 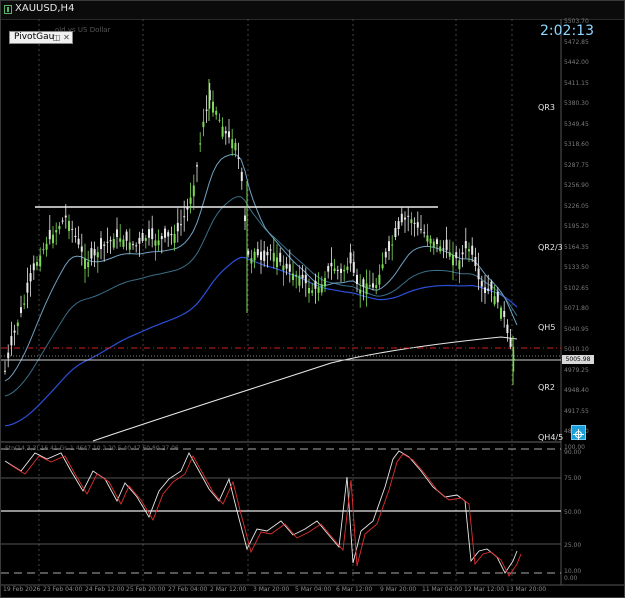 I want to click on pivot-indicator-box: PivotGau ◫ ✕, so click(x=41, y=37).